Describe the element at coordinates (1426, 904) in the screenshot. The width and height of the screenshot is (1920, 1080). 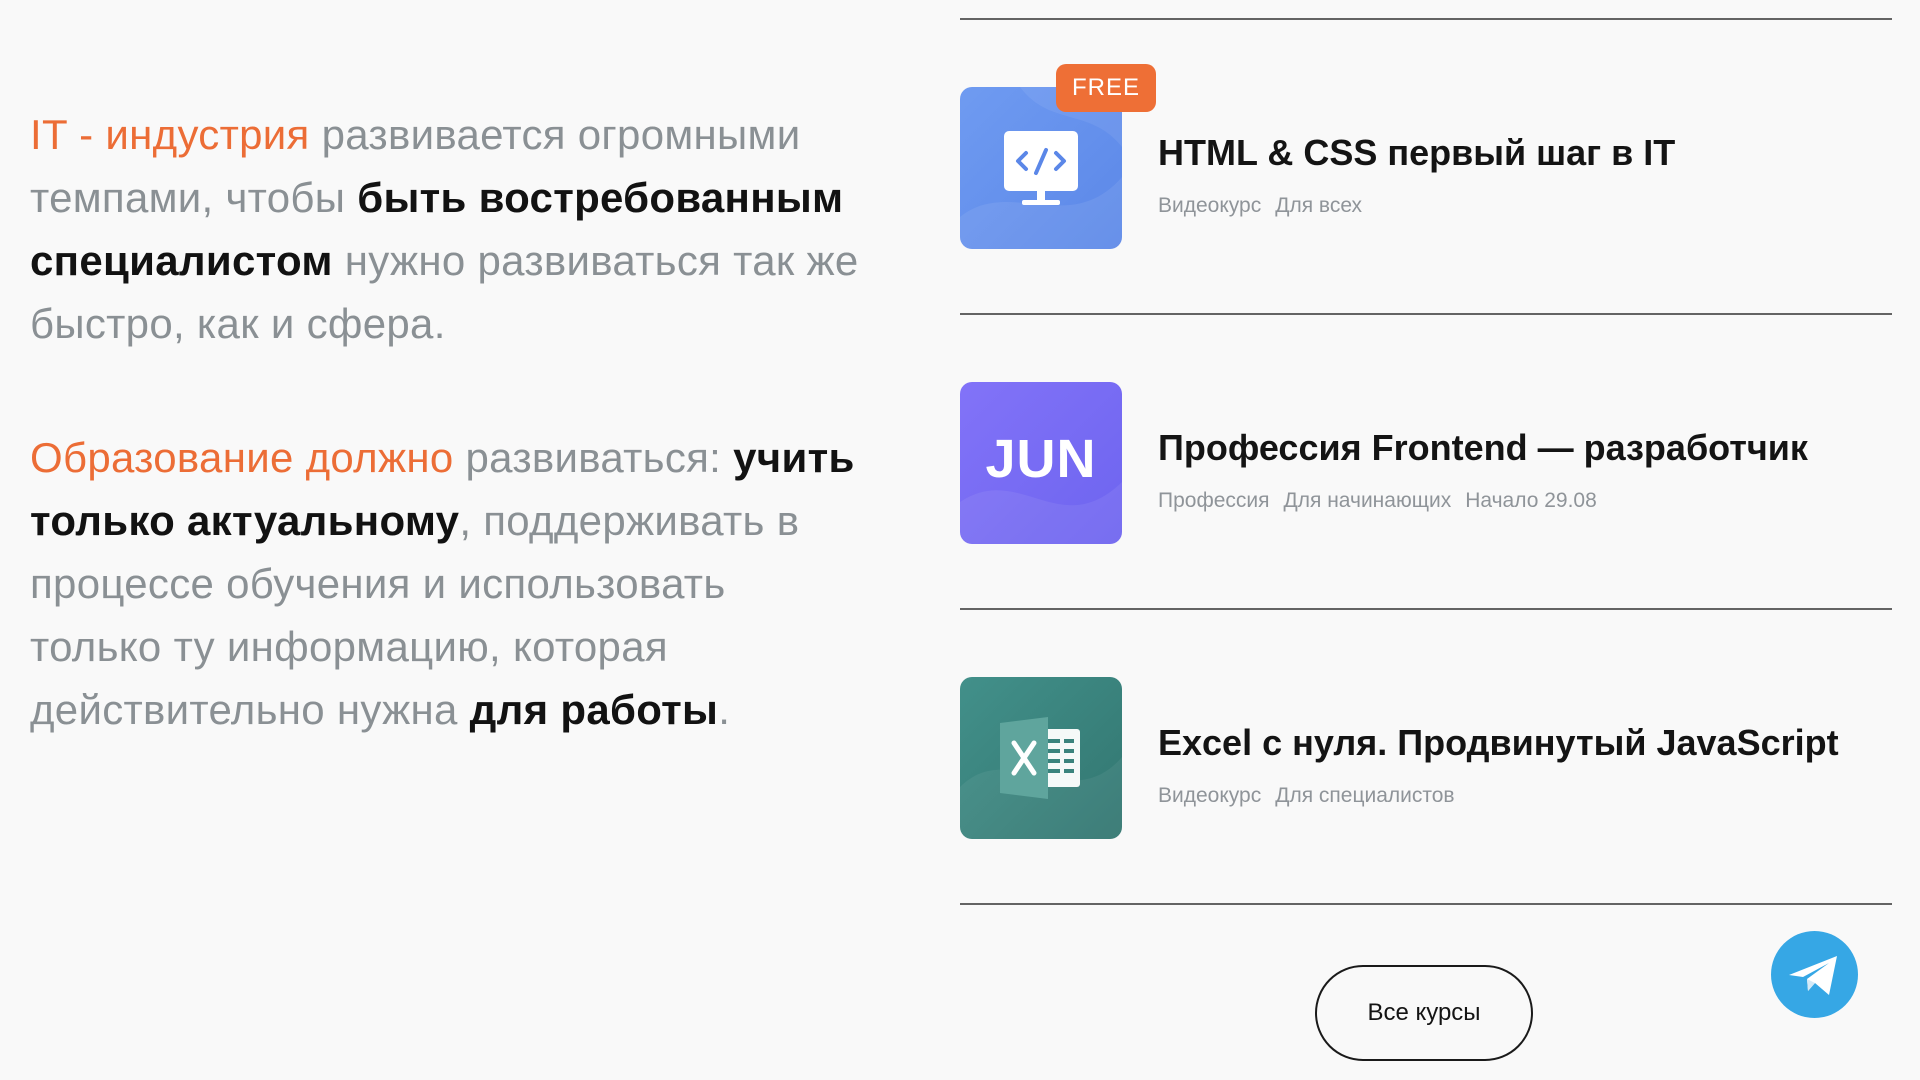
I see `divider` at that location.